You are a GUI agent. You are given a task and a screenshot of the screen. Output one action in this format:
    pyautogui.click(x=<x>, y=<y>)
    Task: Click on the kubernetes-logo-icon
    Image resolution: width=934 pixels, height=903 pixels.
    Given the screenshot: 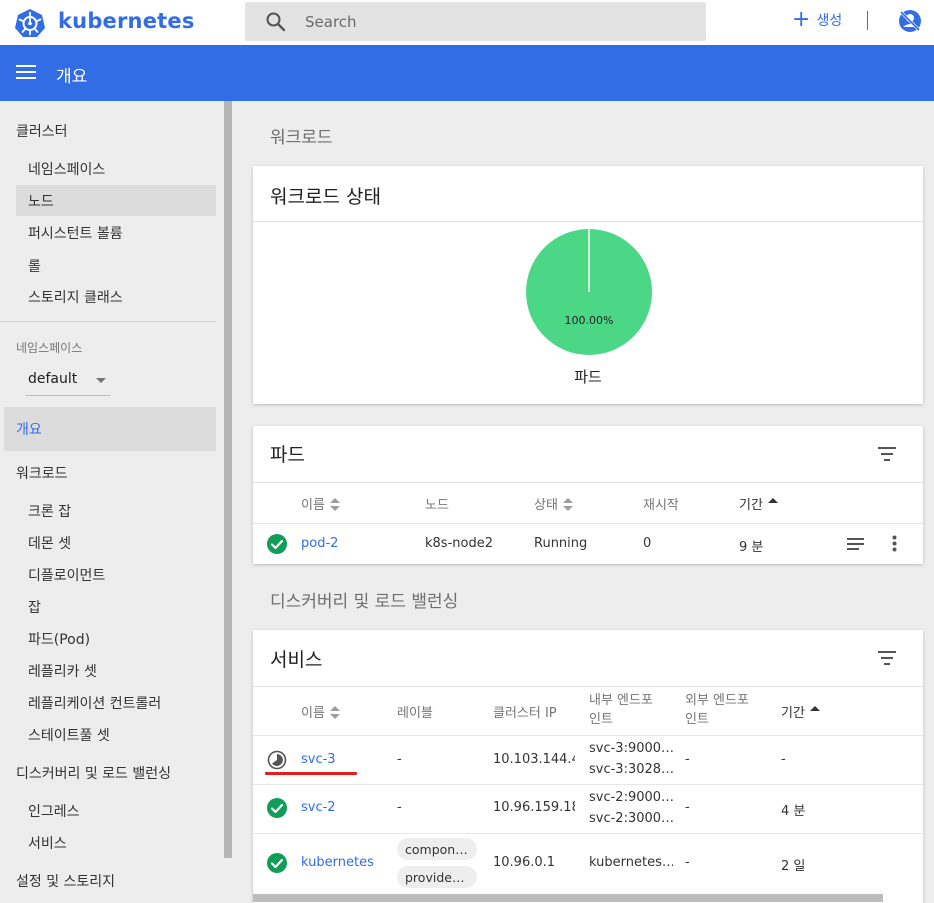 What is the action you would take?
    pyautogui.click(x=30, y=23)
    